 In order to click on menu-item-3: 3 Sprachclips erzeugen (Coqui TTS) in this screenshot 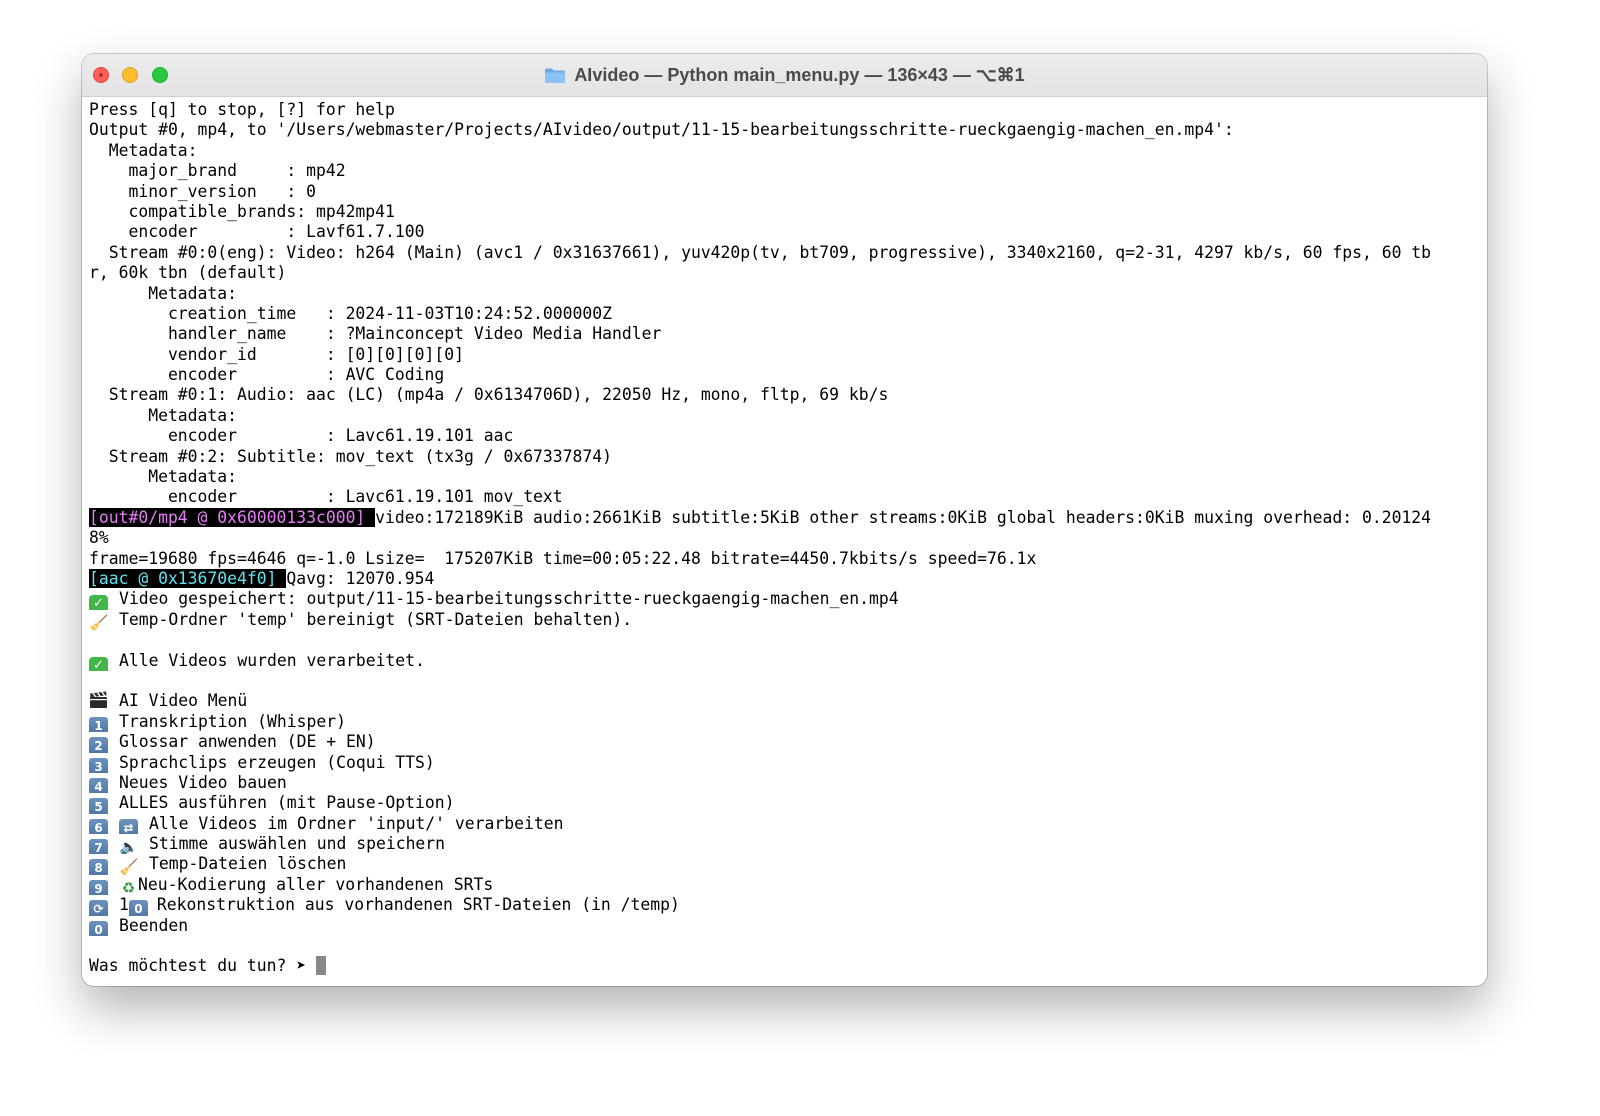, I will do `click(786, 763)`.